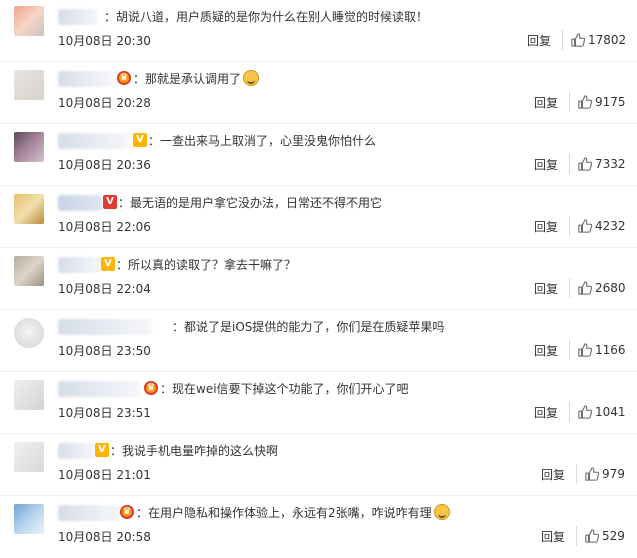 Image resolution: width=637 pixels, height=558 pixels. What do you see at coordinates (308, 327) in the screenshot?
I see `comment-text: ：都说了是iOS提供的能力了，你们是在质疑苹果吗` at bounding box center [308, 327].